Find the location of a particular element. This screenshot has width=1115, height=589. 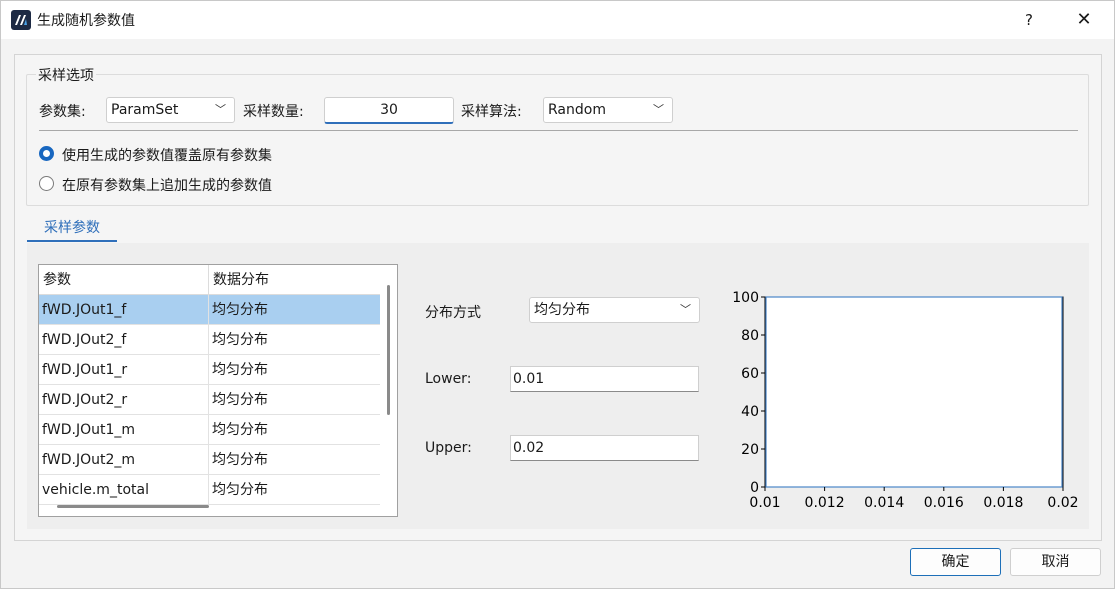

table-row: fWD.JOut2_f 均匀分布 is located at coordinates (209, 340).